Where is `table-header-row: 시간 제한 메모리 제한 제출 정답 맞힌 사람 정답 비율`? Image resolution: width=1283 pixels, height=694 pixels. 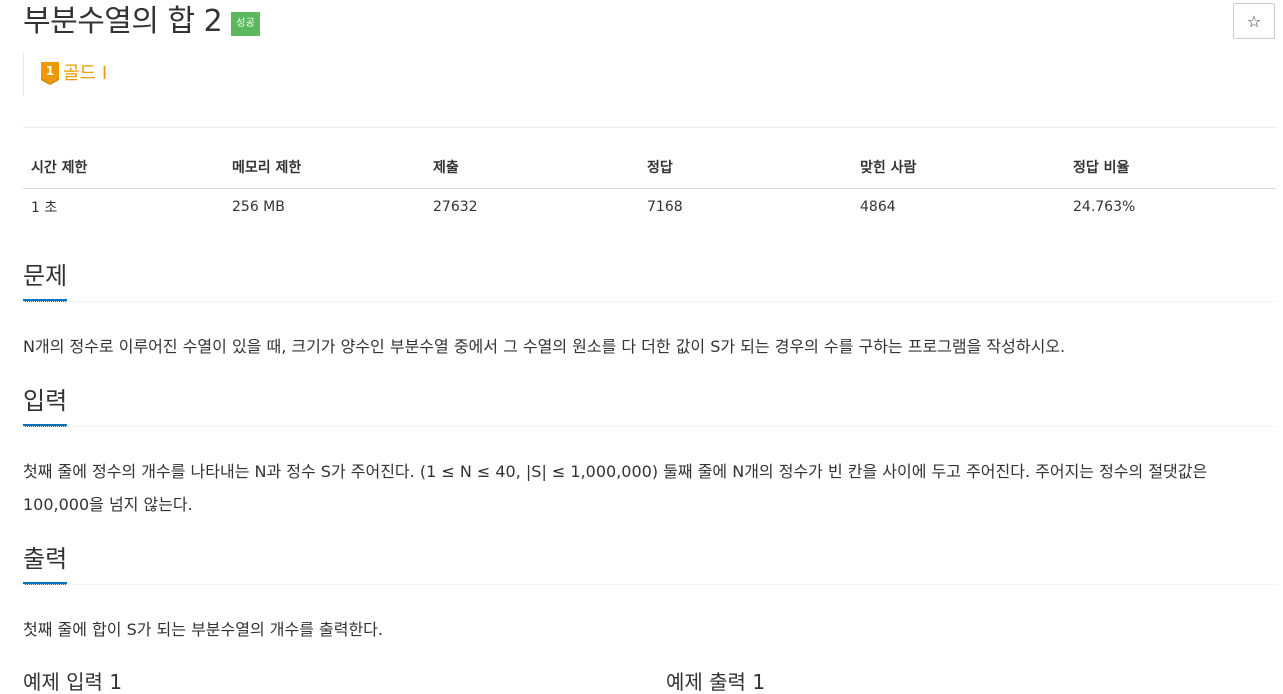 table-header-row: 시간 제한 메모리 제한 제출 정답 맞힌 사람 정답 비율 is located at coordinates (650, 167).